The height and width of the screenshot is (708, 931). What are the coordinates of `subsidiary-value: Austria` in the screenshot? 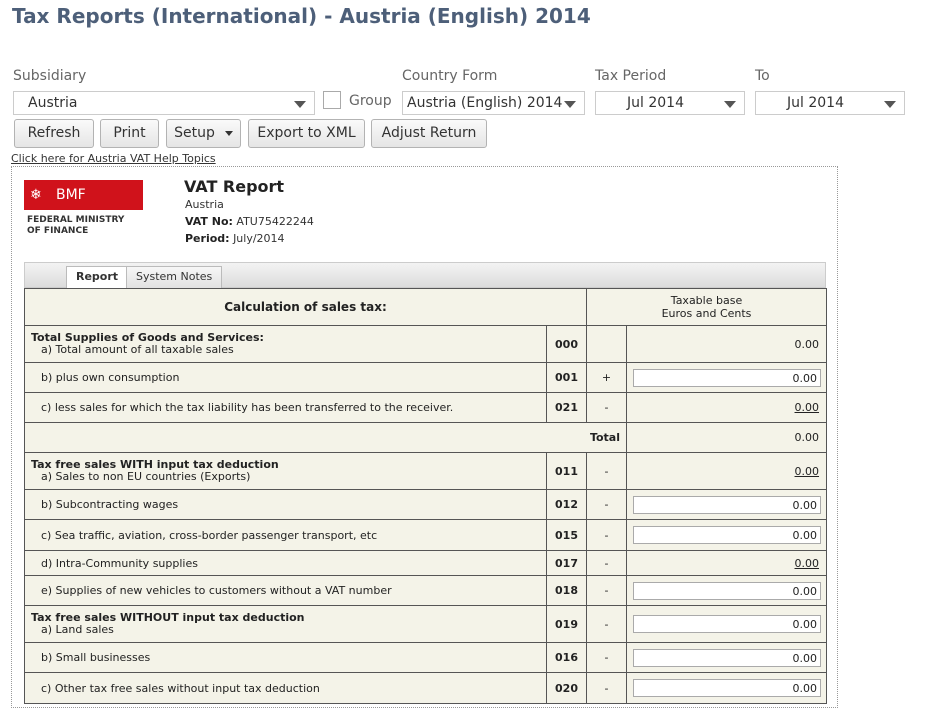 It's located at (53, 103).